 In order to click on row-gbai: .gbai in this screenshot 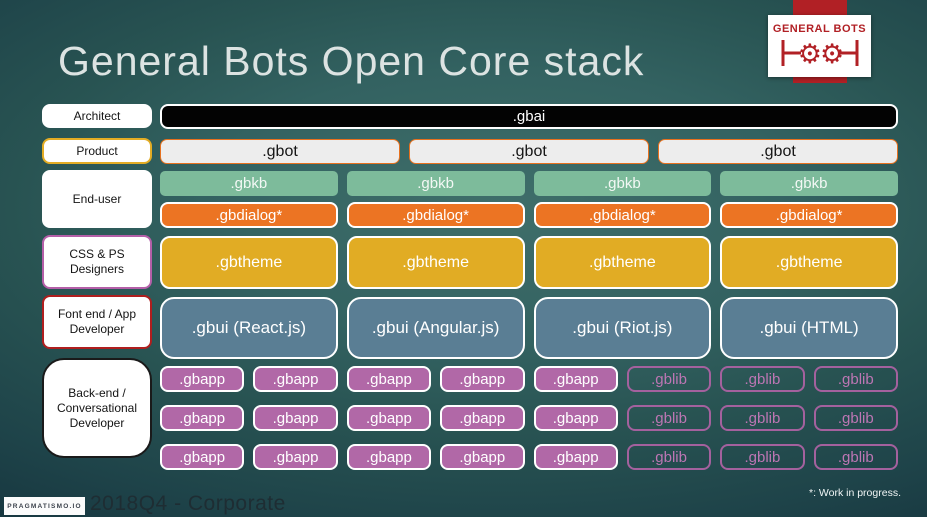, I will do `click(529, 116)`.